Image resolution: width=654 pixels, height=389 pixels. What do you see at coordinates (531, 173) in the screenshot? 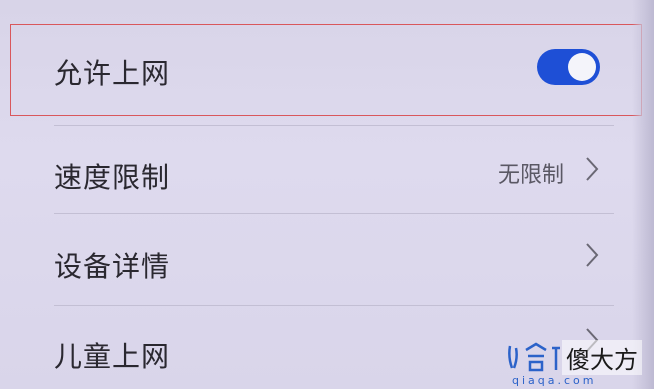
I see `speed-limit-value: 无限制` at bounding box center [531, 173].